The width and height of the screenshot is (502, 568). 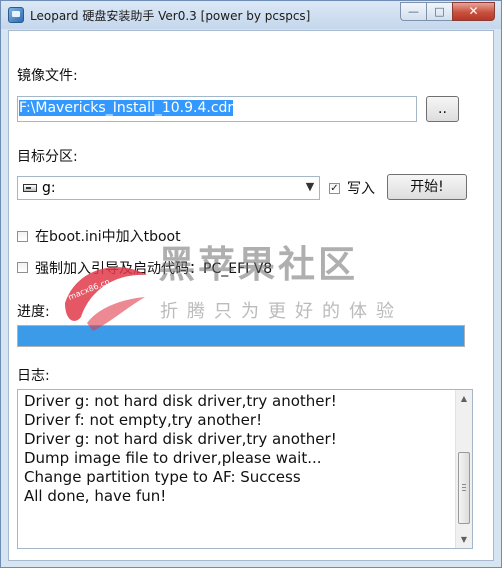 I want to click on target-partition-label: 目标分区:, so click(x=47, y=157).